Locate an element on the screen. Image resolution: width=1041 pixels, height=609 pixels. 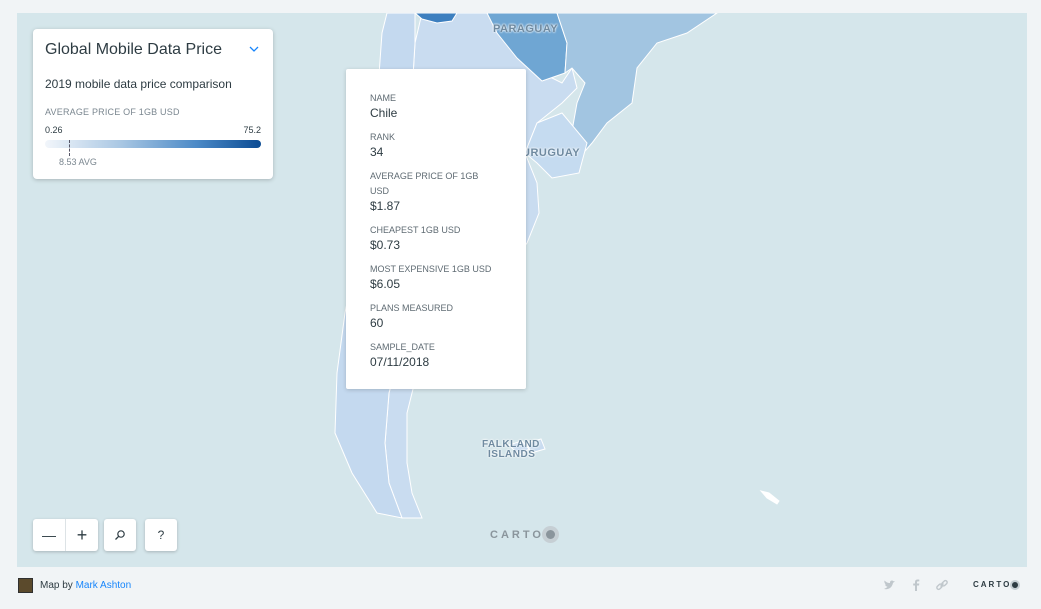
carto-watermark-text: CARTO is located at coordinates (517, 535).